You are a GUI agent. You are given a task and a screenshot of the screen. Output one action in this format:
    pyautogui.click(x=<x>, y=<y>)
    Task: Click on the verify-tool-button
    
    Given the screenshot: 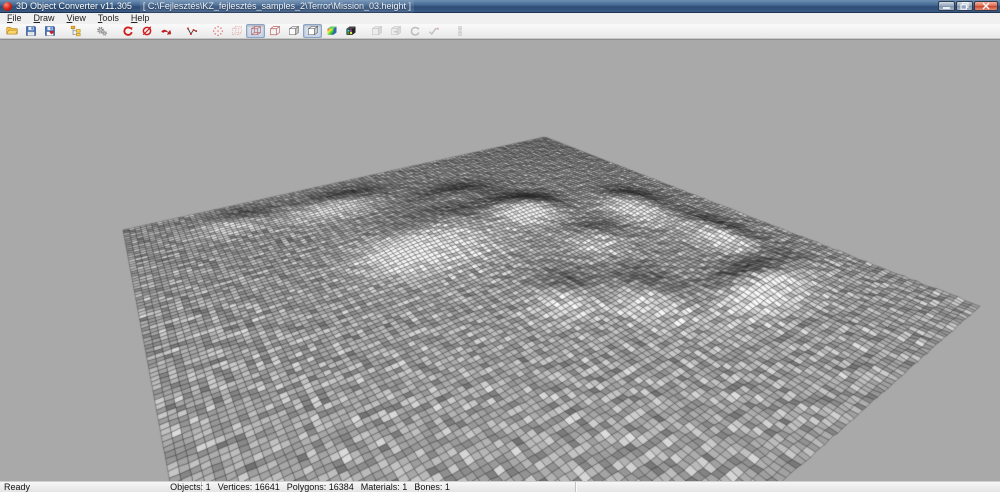 What is the action you would take?
    pyautogui.click(x=433, y=31)
    